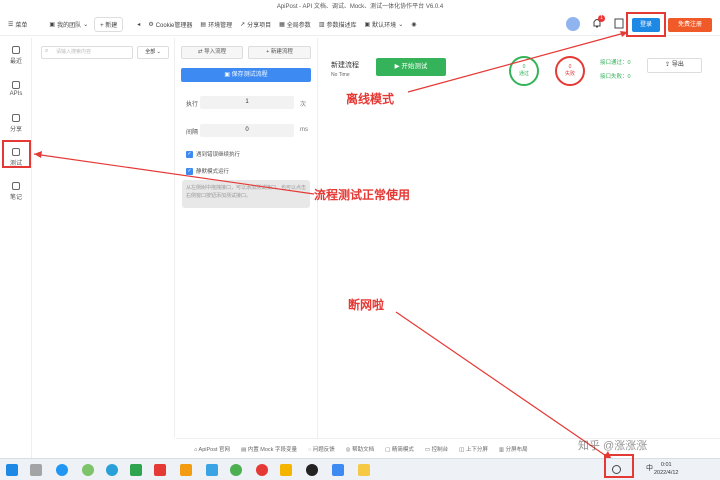 This screenshot has height=480, width=720. I want to click on status-item-split: ◫ 上下分屏, so click(473, 449).